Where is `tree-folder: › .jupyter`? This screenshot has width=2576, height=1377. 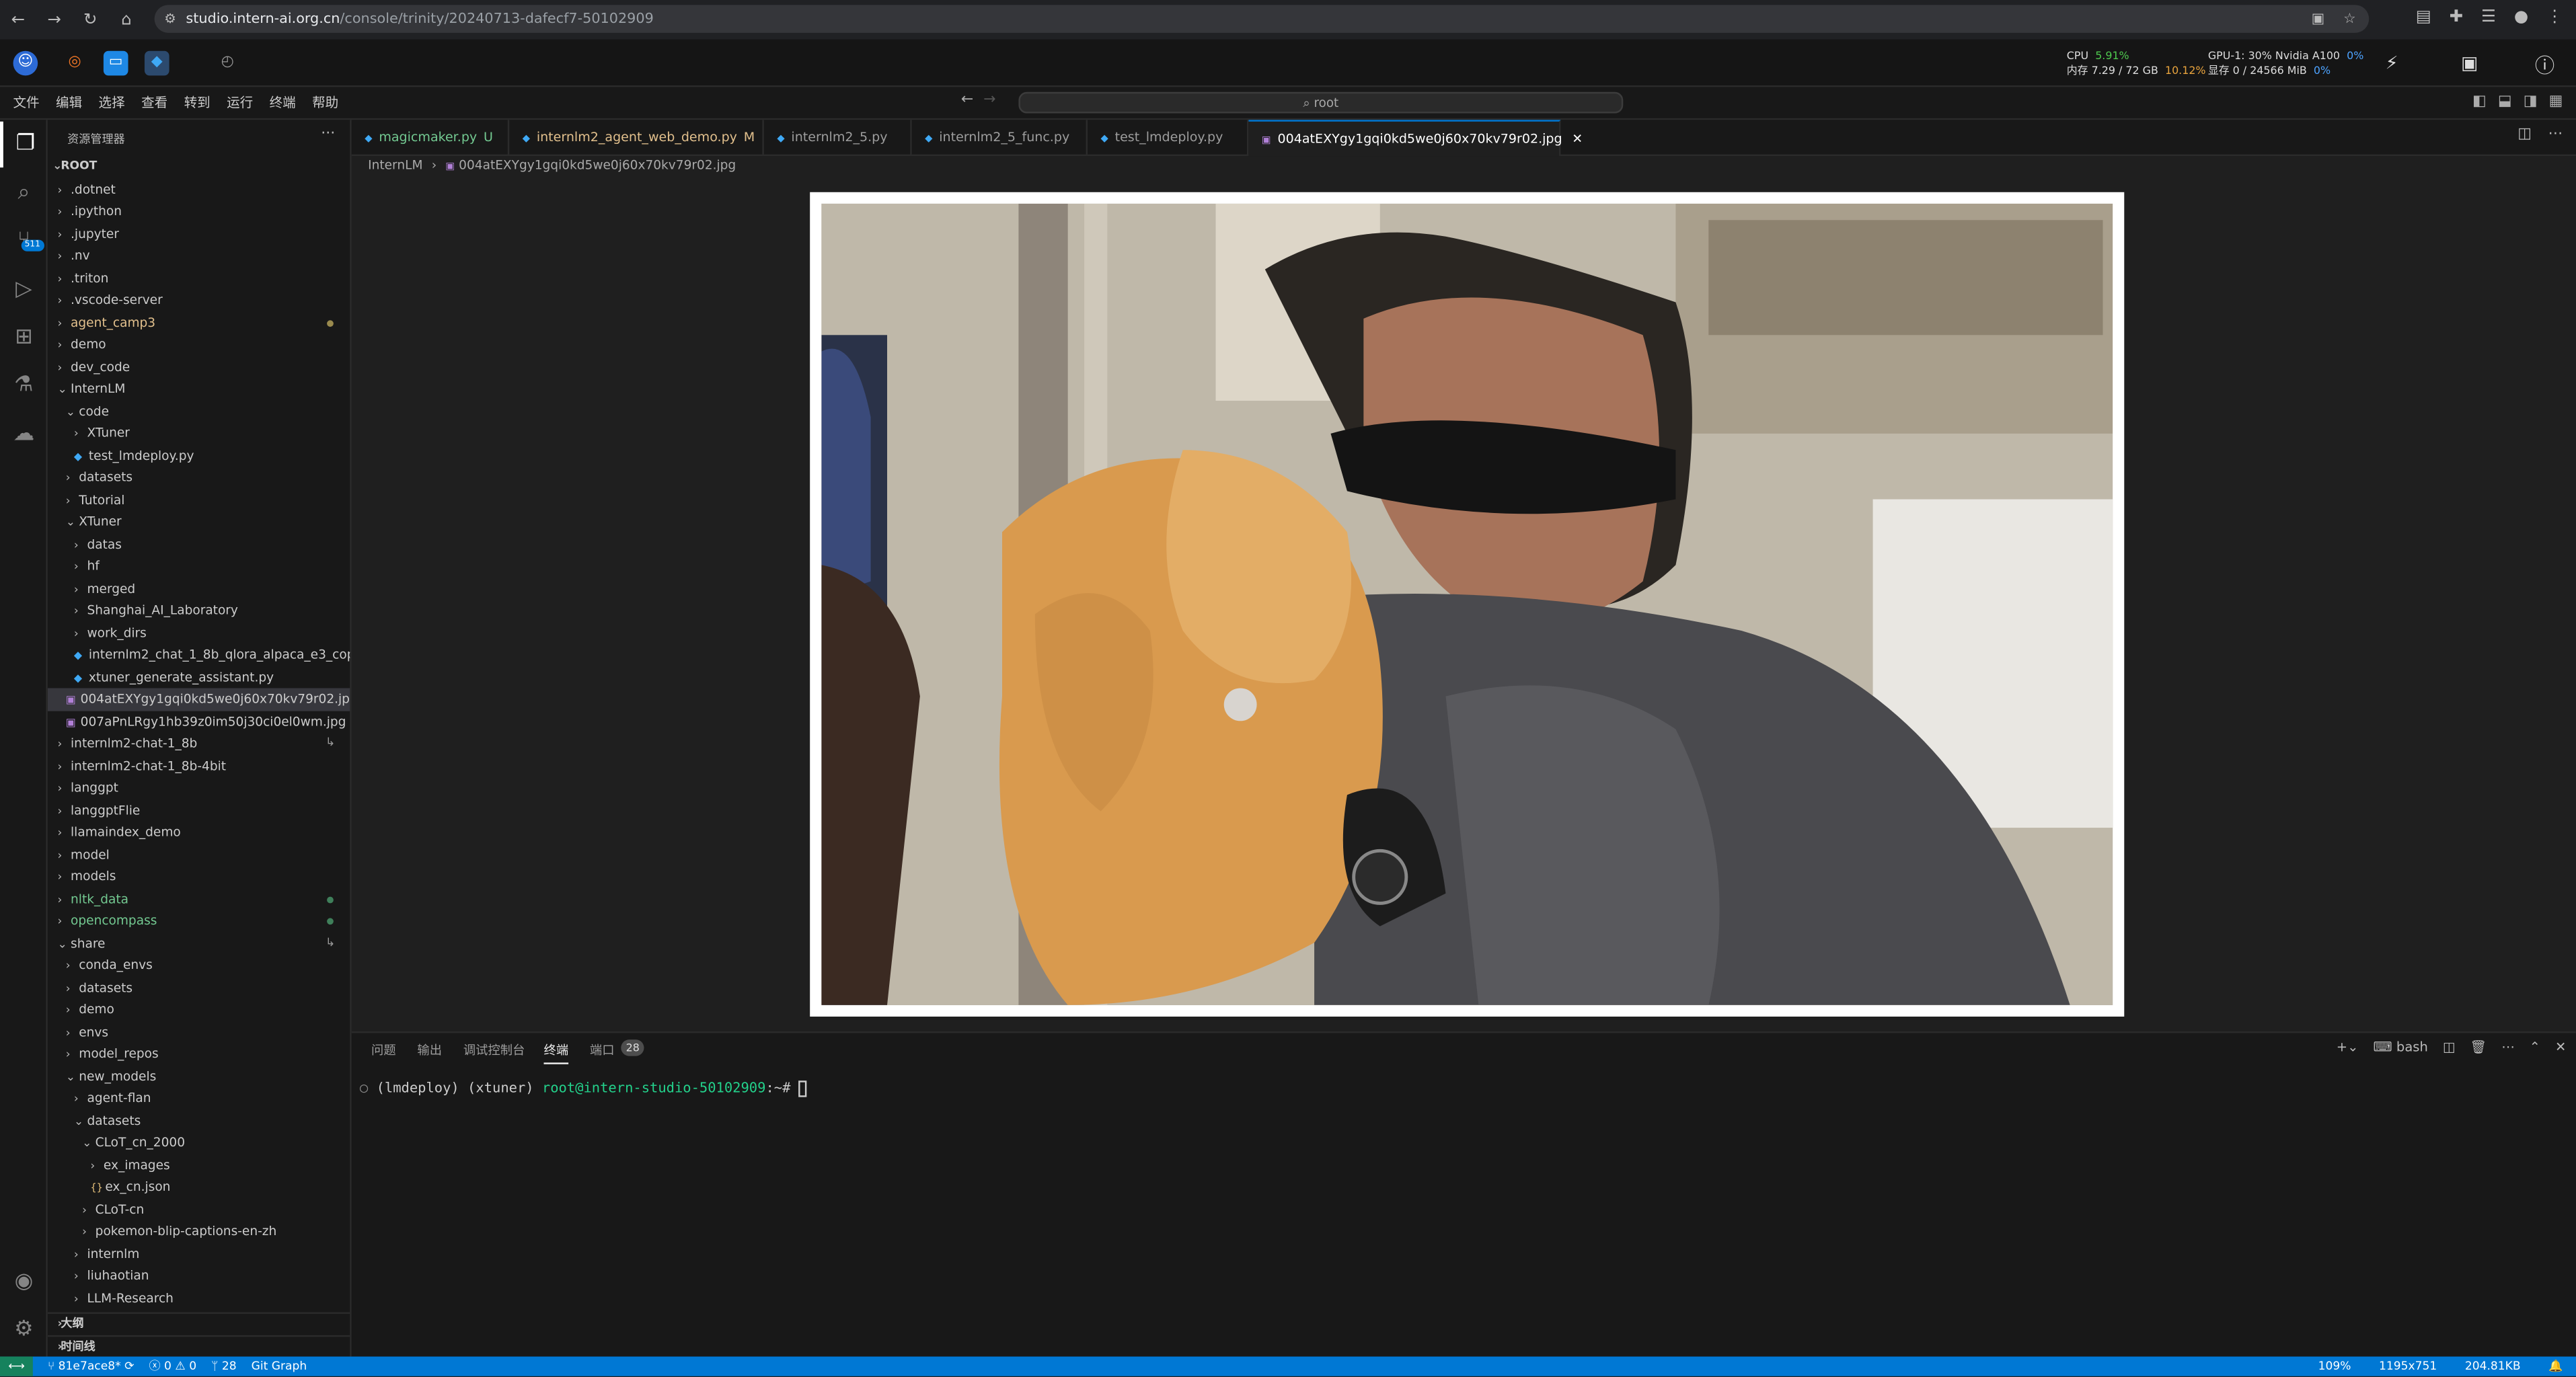
tree-folder: › .jupyter is located at coordinates (199, 234).